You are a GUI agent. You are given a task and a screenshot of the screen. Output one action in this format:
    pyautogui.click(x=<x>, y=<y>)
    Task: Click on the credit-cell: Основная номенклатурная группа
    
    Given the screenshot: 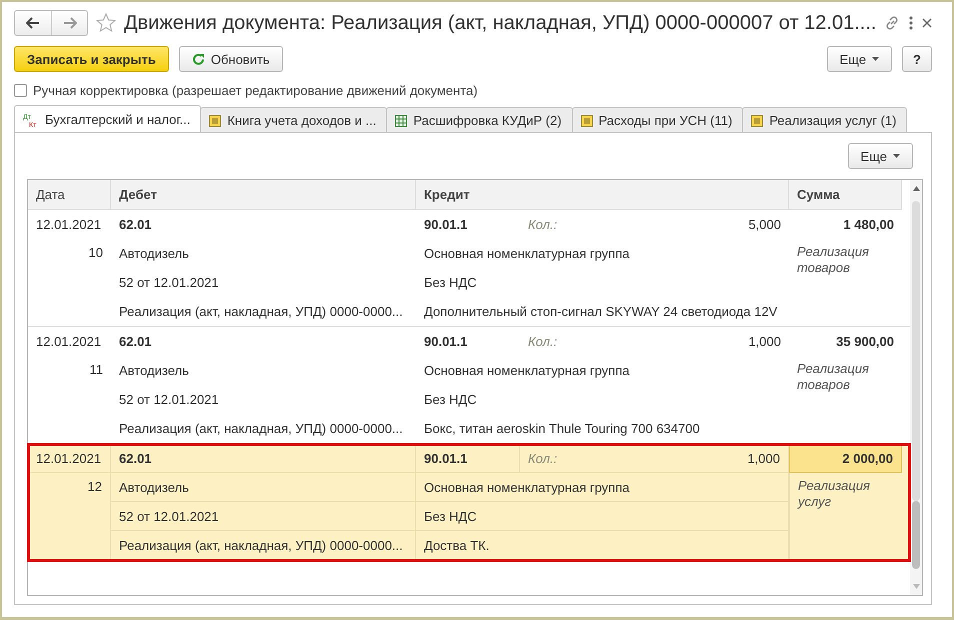 What is the action you would take?
    pyautogui.click(x=602, y=487)
    